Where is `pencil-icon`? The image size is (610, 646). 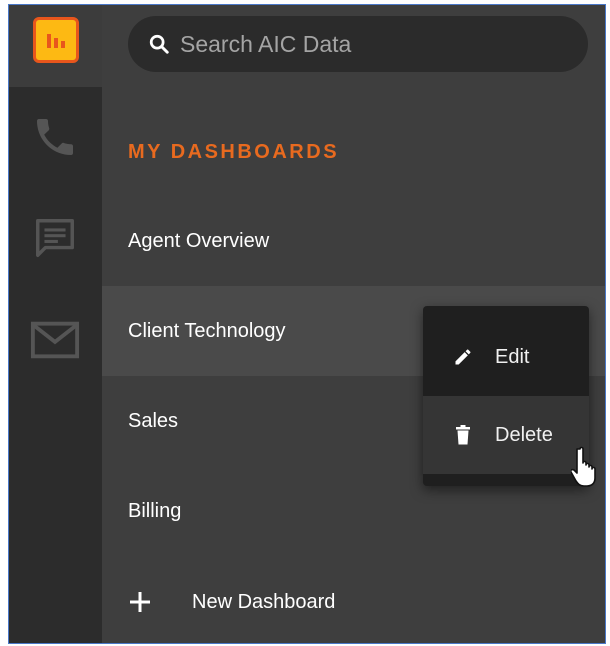 pencil-icon is located at coordinates (463, 357).